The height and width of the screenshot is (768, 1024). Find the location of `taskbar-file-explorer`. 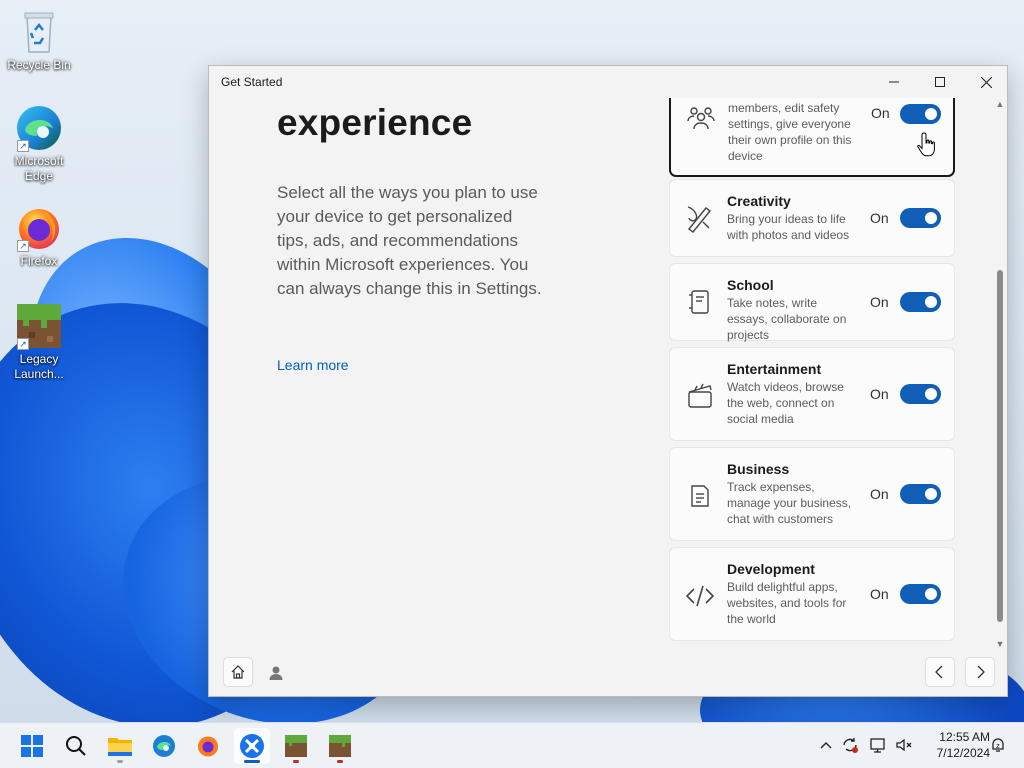

taskbar-file-explorer is located at coordinates (120, 746).